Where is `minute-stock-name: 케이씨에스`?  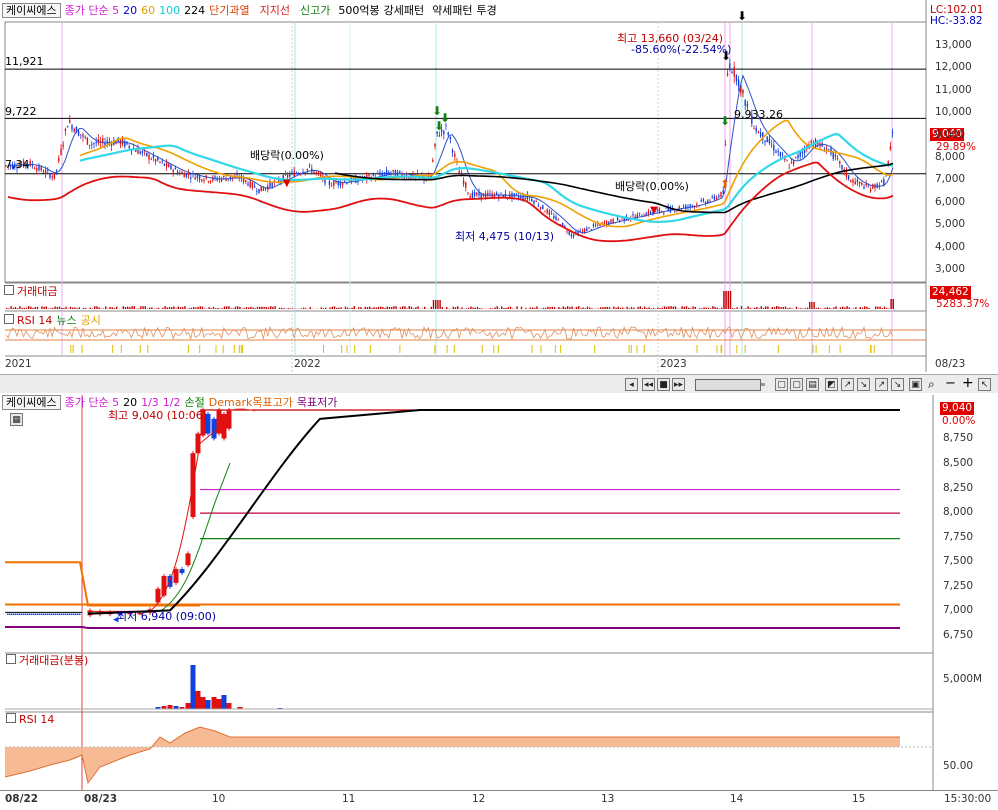 minute-stock-name: 케이씨에스 is located at coordinates (31, 402).